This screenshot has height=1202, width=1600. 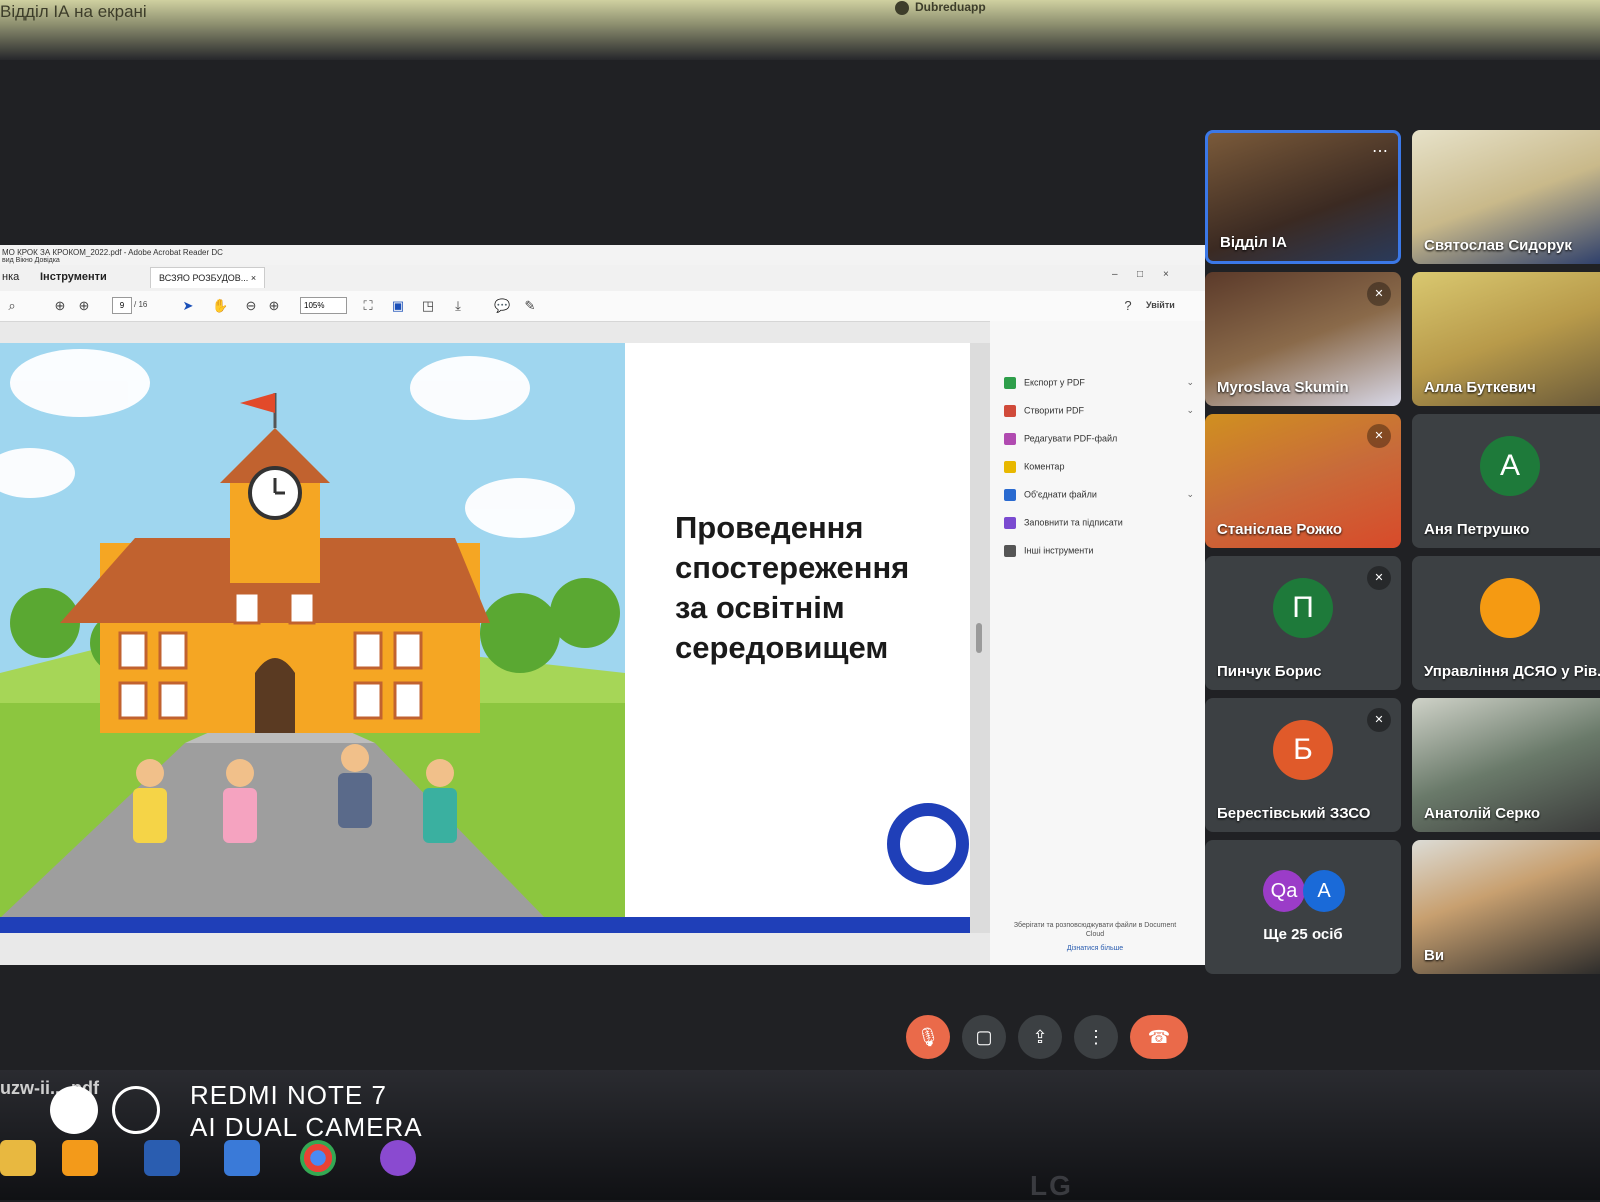 I want to click on tool-more-tools: Інші інструменти, so click(x=1099, y=552).